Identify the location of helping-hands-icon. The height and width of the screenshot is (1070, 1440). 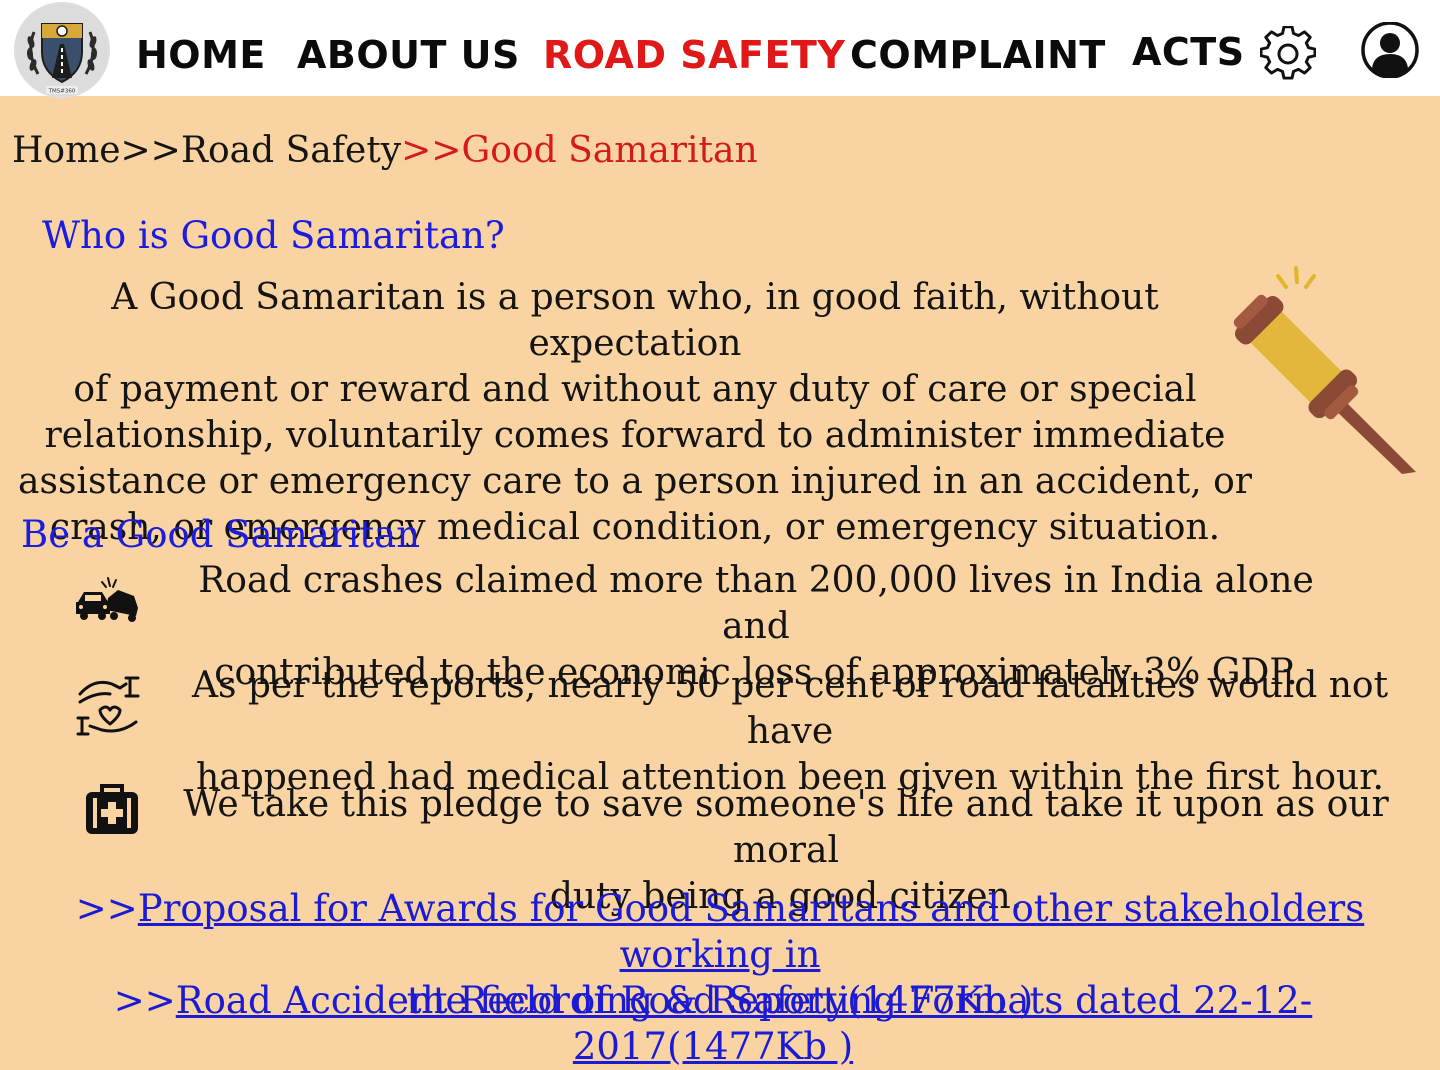
(108, 706).